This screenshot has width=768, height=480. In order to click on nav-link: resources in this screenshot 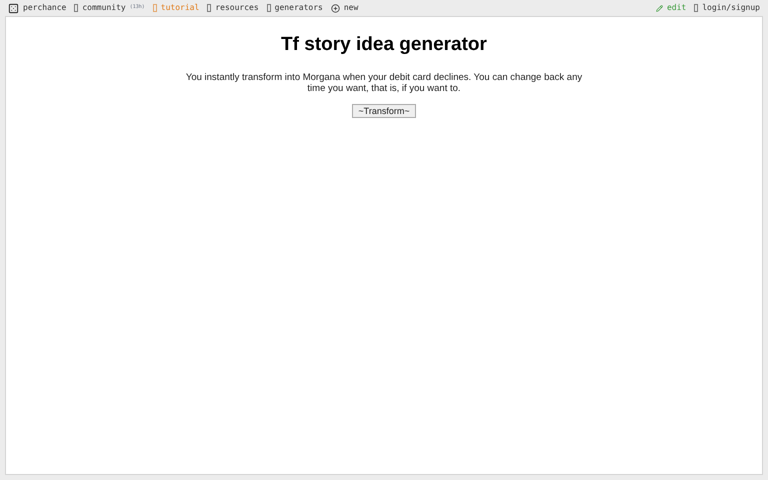, I will do `click(233, 8)`.